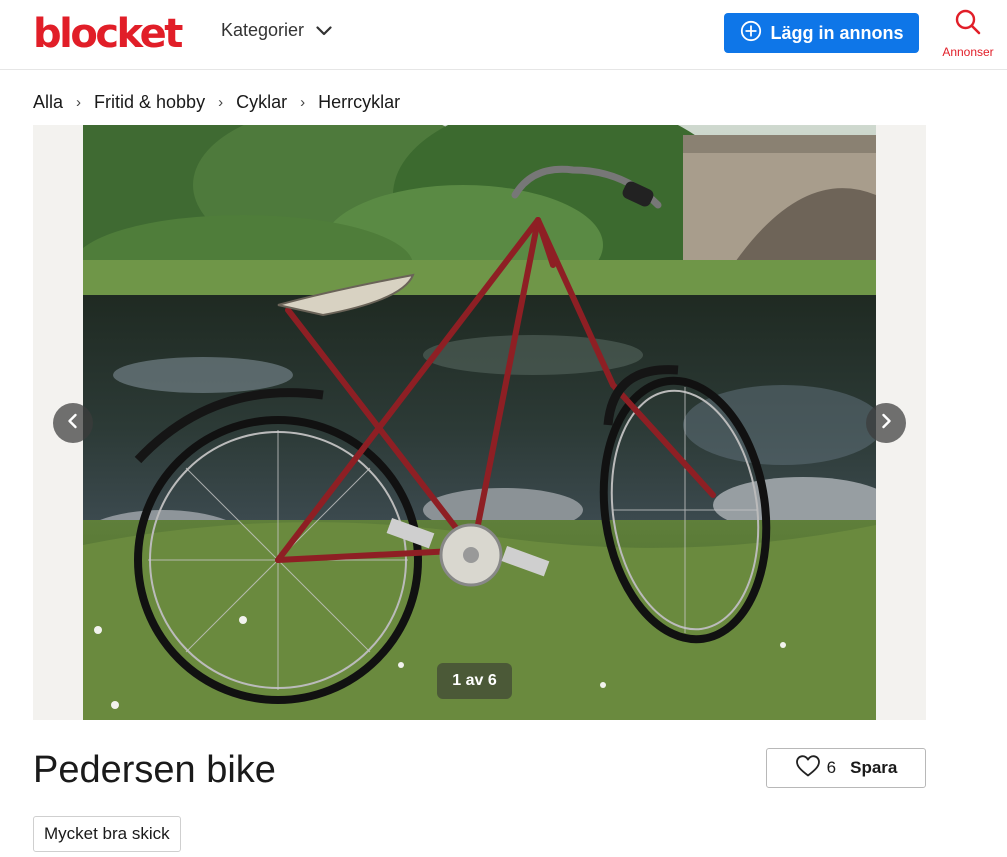 This screenshot has width=1007, height=857. I want to click on listing-title: Pedersen bike, so click(154, 770).